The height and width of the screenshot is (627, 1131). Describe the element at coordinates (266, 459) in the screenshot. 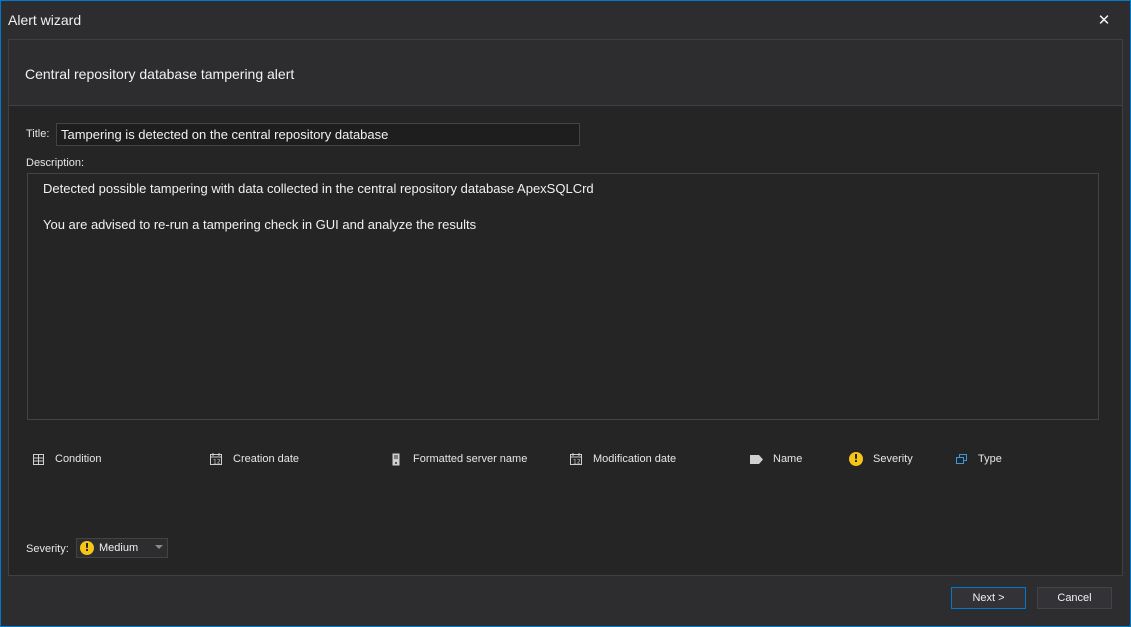

I see `token-label: Creation date` at that location.